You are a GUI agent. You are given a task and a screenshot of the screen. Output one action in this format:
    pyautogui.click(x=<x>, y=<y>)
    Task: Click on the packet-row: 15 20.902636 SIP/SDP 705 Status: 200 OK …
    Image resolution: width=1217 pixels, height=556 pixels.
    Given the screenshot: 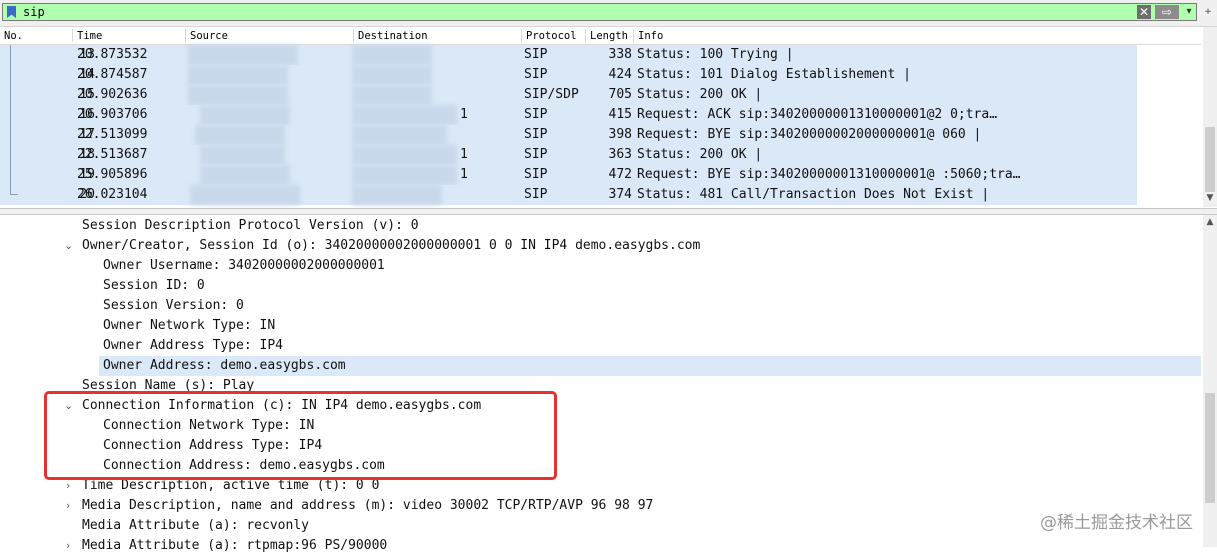 What is the action you would take?
    pyautogui.click(x=568, y=95)
    